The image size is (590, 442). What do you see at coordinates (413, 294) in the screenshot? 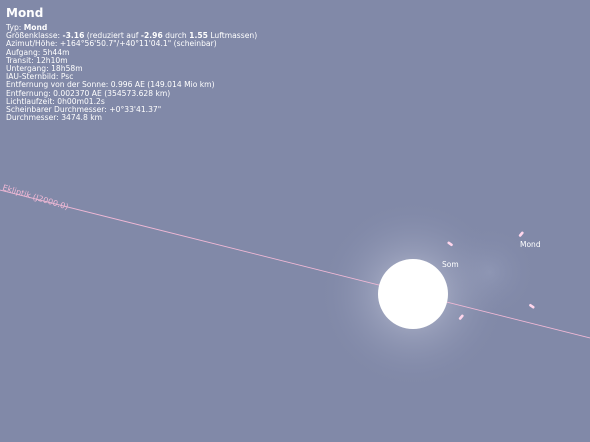
I see `sun-disk` at bounding box center [413, 294].